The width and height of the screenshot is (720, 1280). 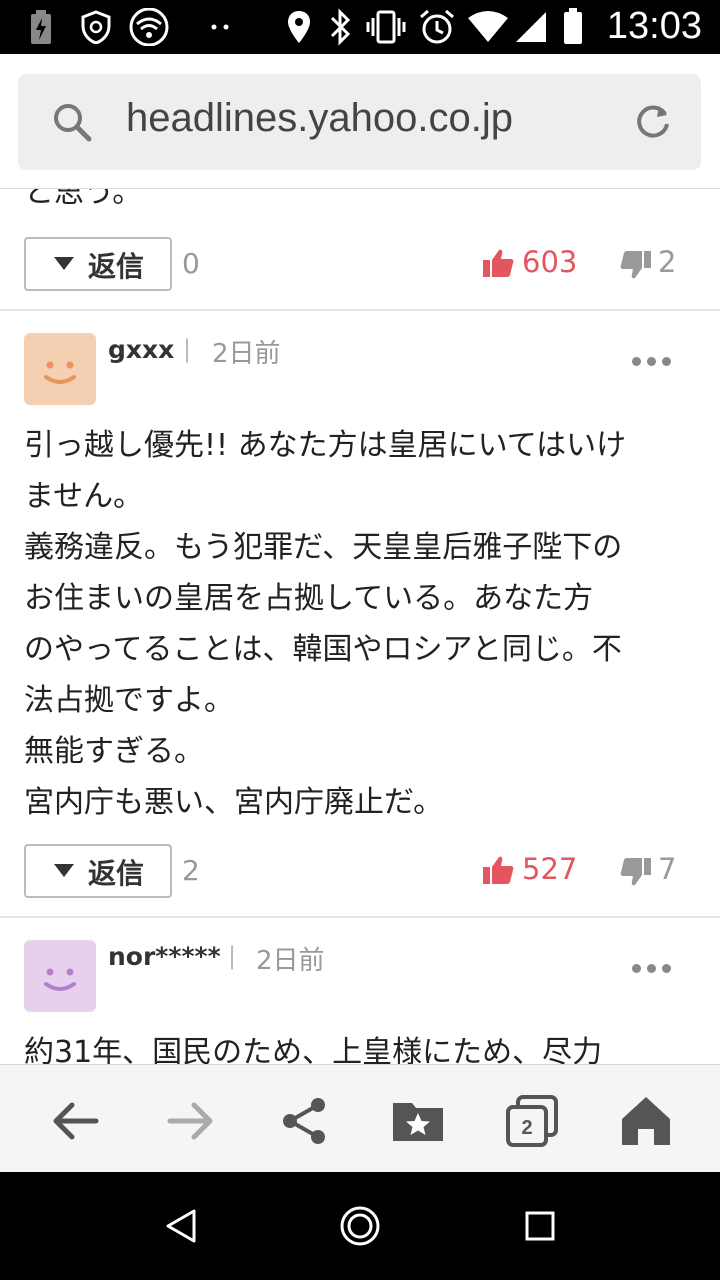 I want to click on nav-back-icon, so click(x=181, y=1226).